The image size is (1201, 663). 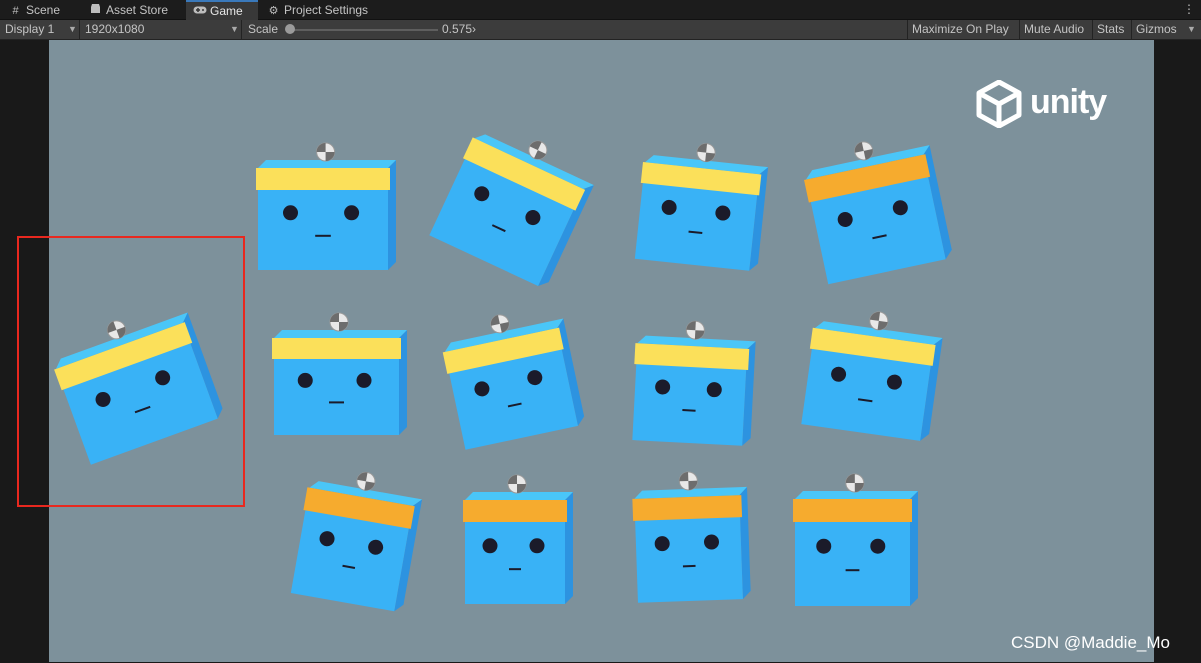 I want to click on tab-asset-store: Asset Store, so click(x=134, y=10).